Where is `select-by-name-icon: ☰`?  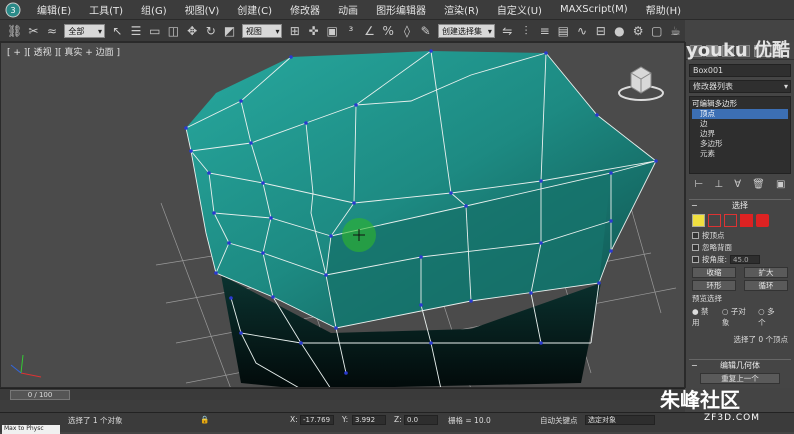
select-by-name-icon: ☰ is located at coordinates (136, 31).